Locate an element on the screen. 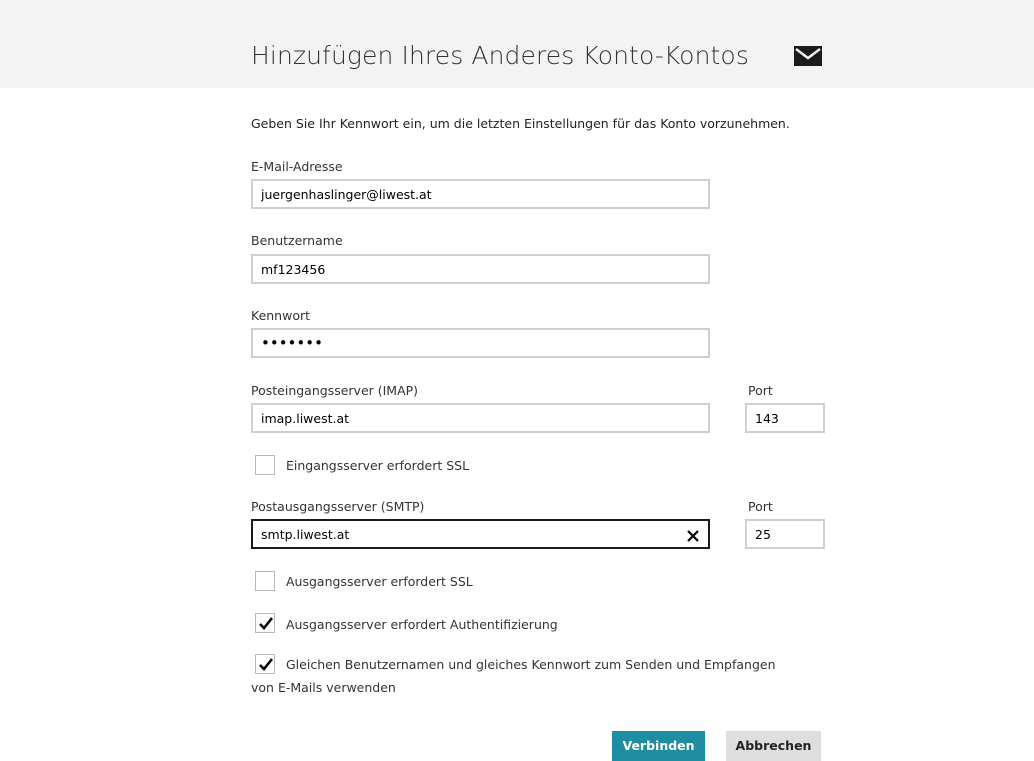  incoming-port-label: Port is located at coordinates (760, 390).